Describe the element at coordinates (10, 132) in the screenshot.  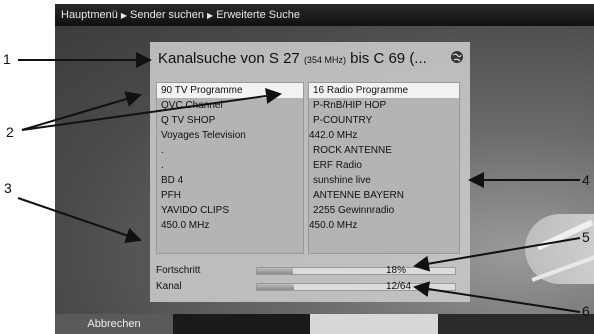
I see `callout-number: 2` at that location.